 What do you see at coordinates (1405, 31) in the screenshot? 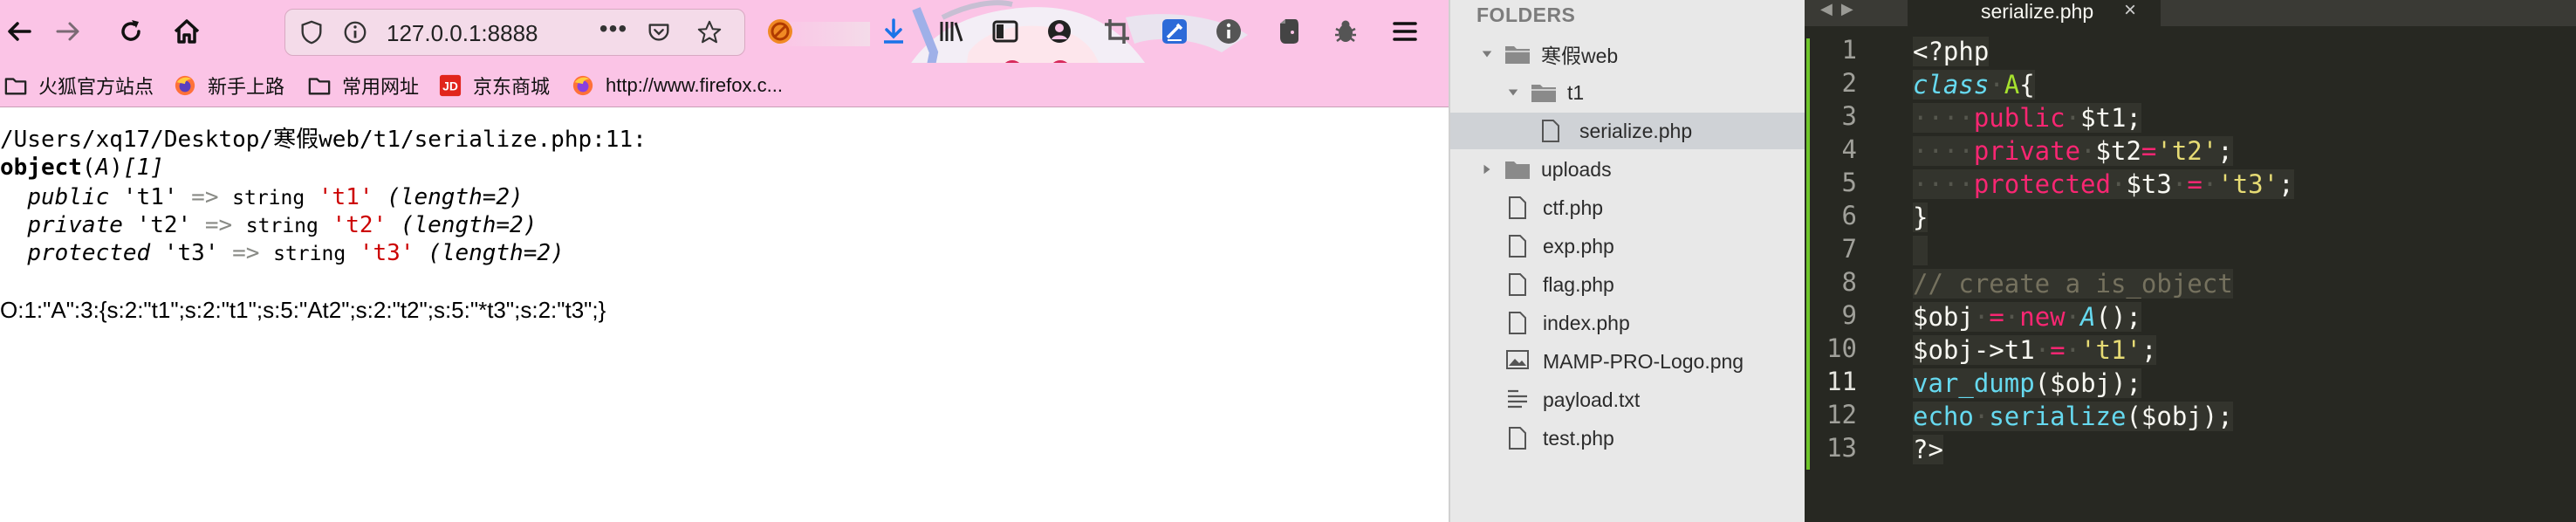
I see `menu-icon` at bounding box center [1405, 31].